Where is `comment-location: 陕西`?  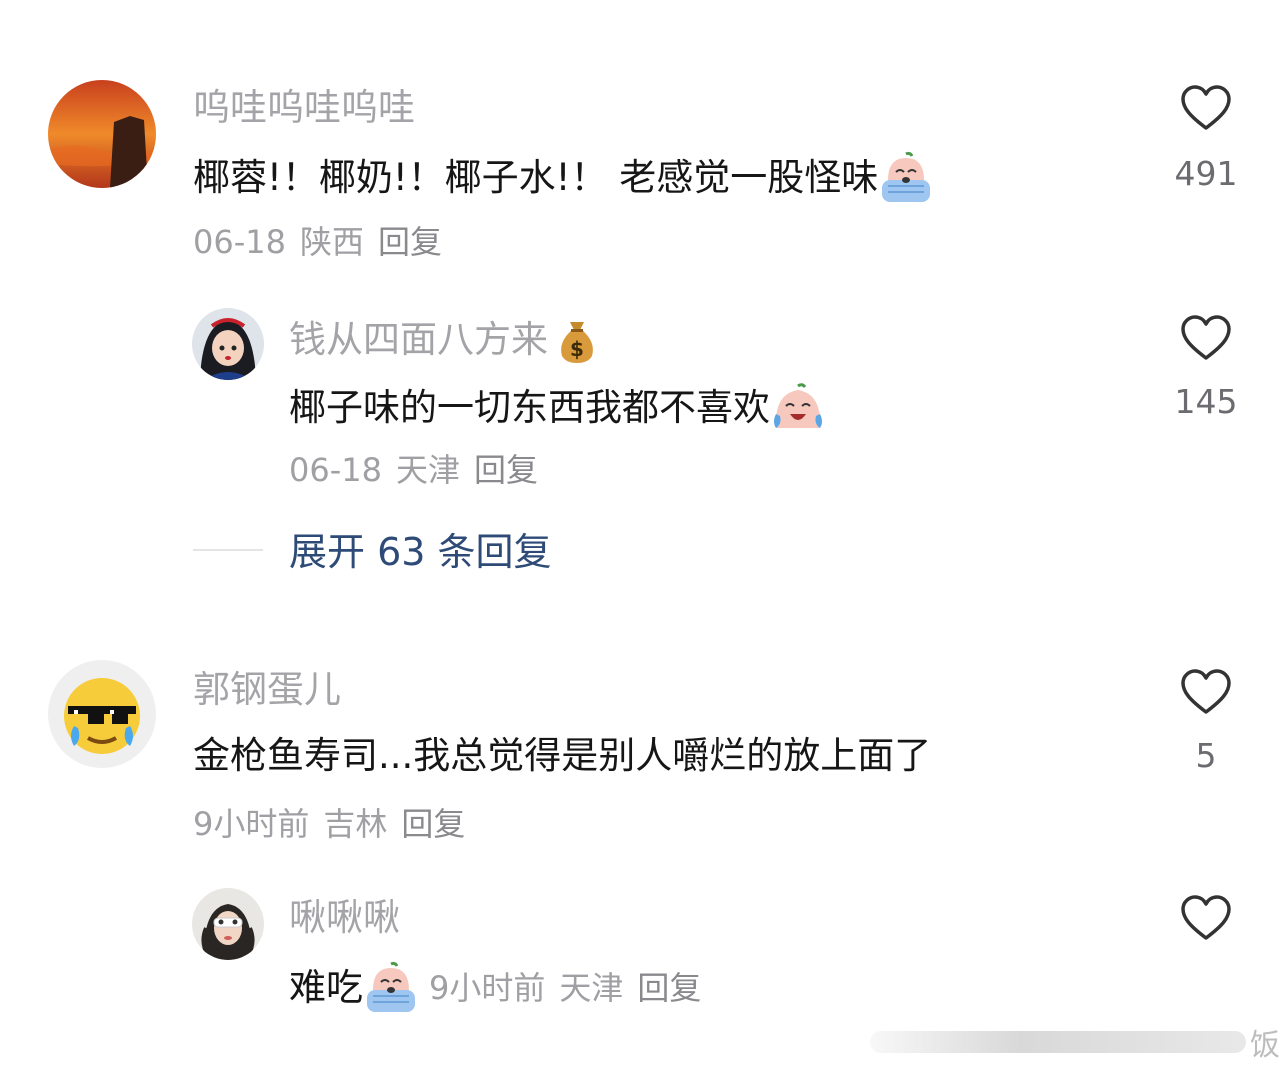 comment-location: 陕西 is located at coordinates (331, 242).